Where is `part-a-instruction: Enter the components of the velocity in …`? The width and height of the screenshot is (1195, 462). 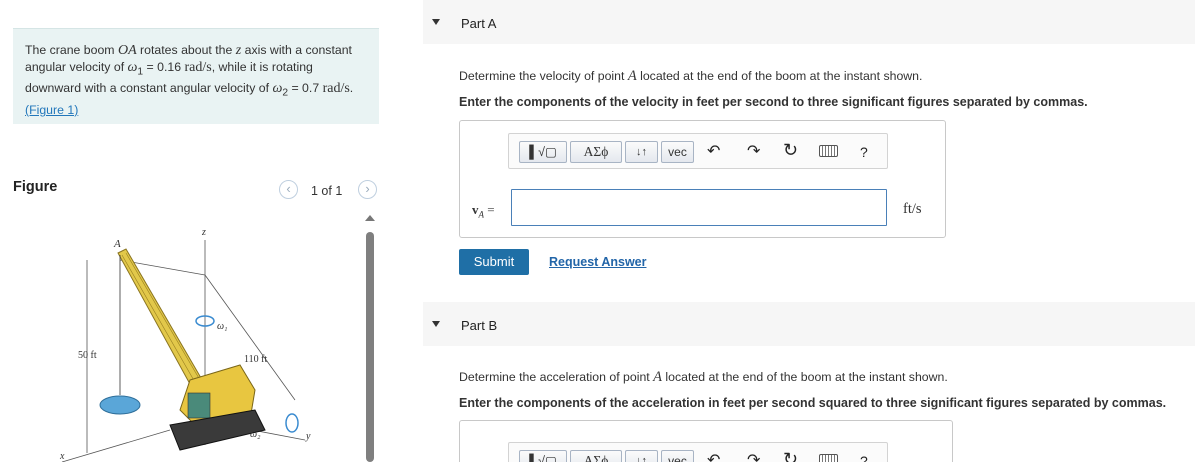 part-a-instruction: Enter the components of the velocity in … is located at coordinates (773, 102).